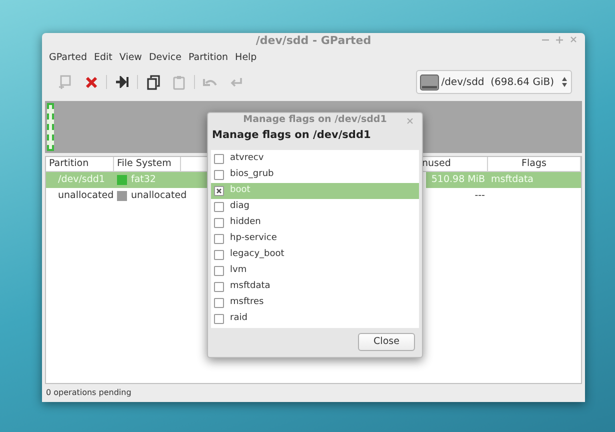 Image resolution: width=615 pixels, height=432 pixels. I want to click on flag-row: atvrecv, so click(315, 159).